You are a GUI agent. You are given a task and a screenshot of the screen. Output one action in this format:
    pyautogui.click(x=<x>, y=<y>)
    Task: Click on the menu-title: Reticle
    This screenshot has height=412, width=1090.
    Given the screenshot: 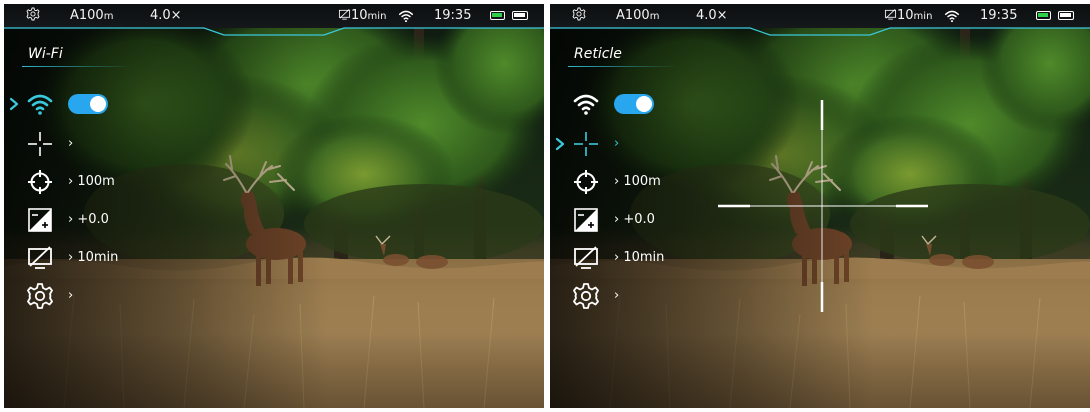 What is the action you would take?
    pyautogui.click(x=598, y=54)
    